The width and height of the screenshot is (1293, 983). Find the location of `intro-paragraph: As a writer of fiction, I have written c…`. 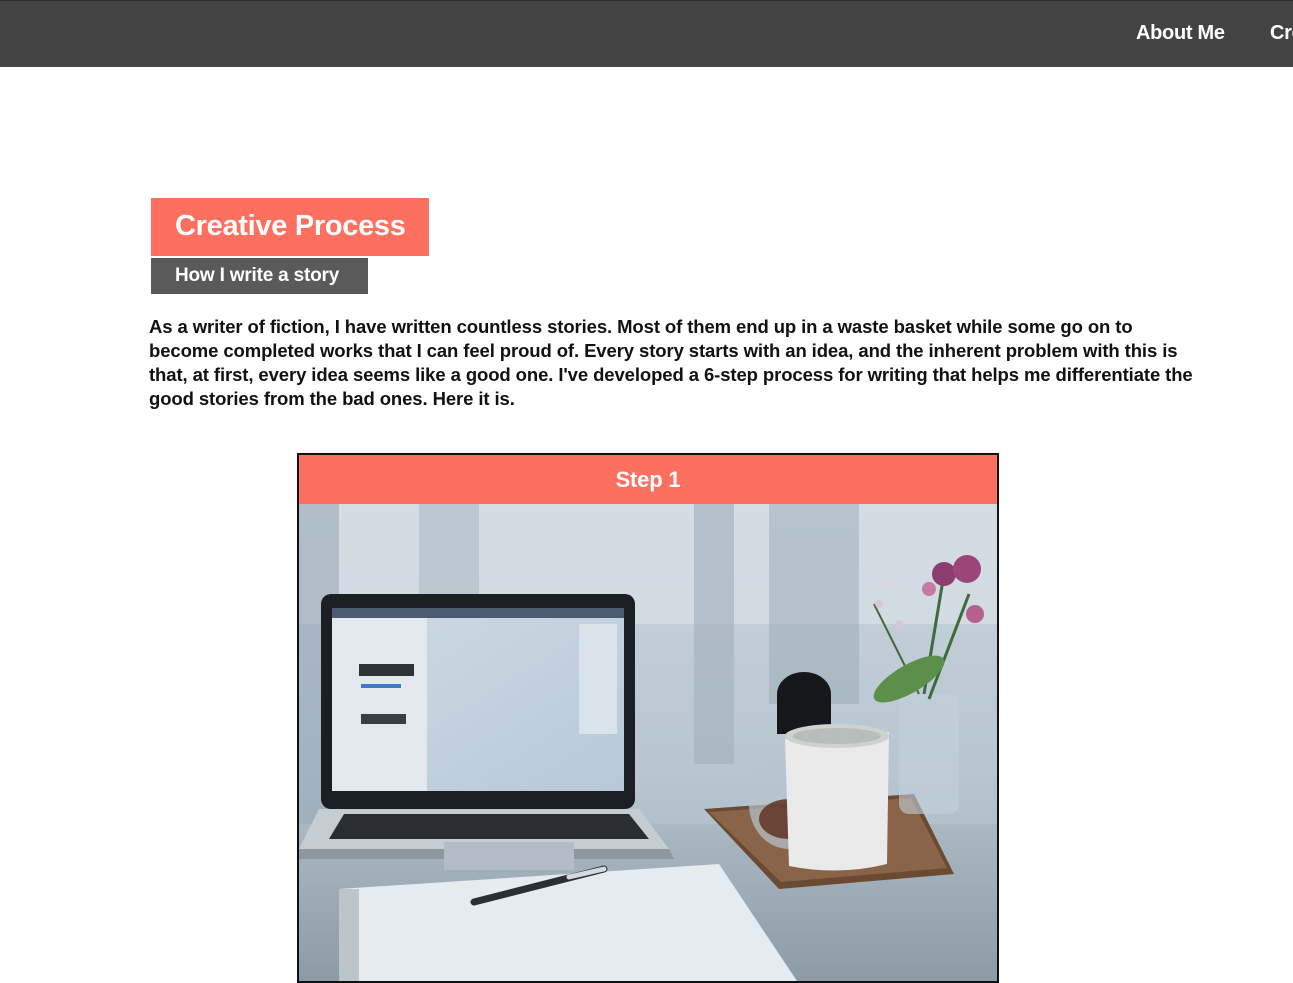

intro-paragraph: As a writer of fiction, I have written c… is located at coordinates (671, 362).